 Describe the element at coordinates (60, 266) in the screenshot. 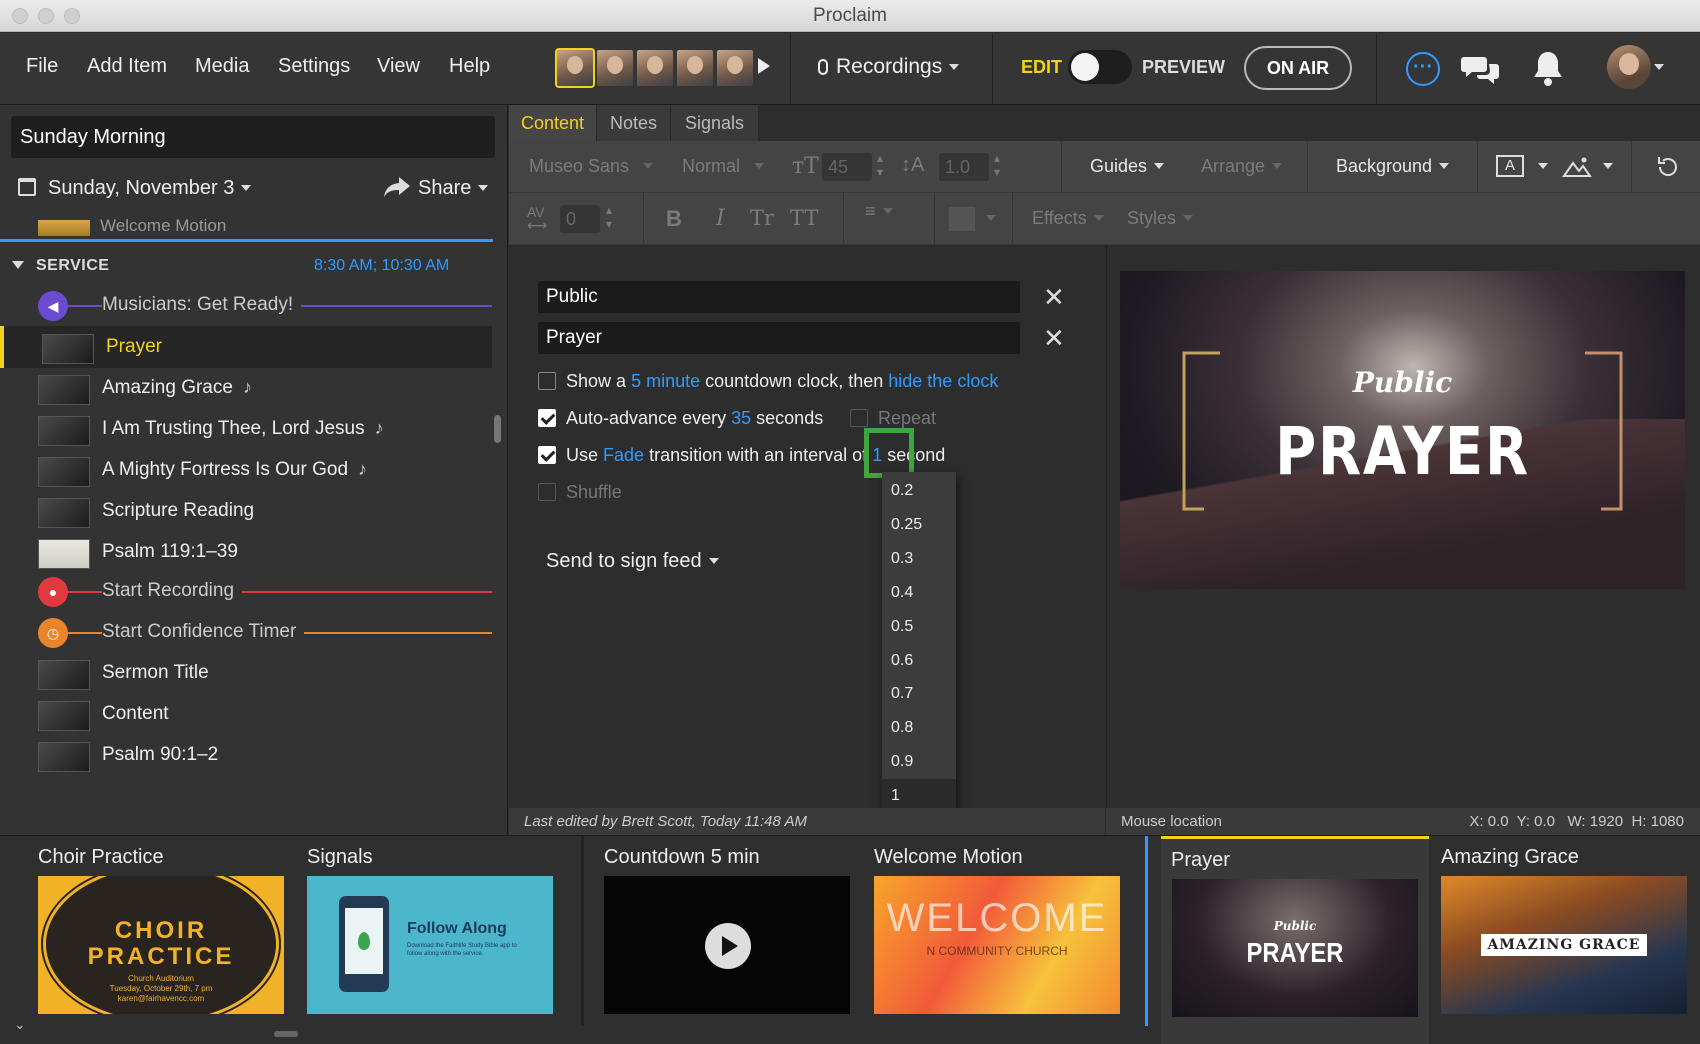

I see `section-header: SERVICE` at that location.